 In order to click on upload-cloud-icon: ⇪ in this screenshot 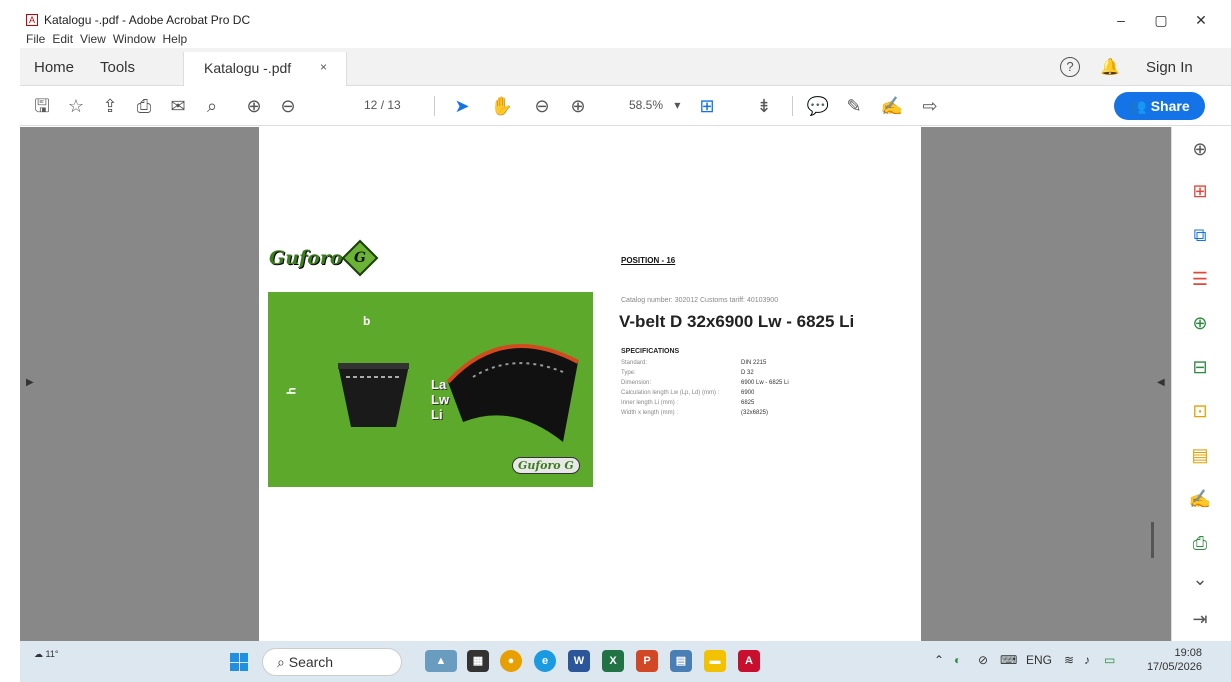, I will do `click(110, 106)`.